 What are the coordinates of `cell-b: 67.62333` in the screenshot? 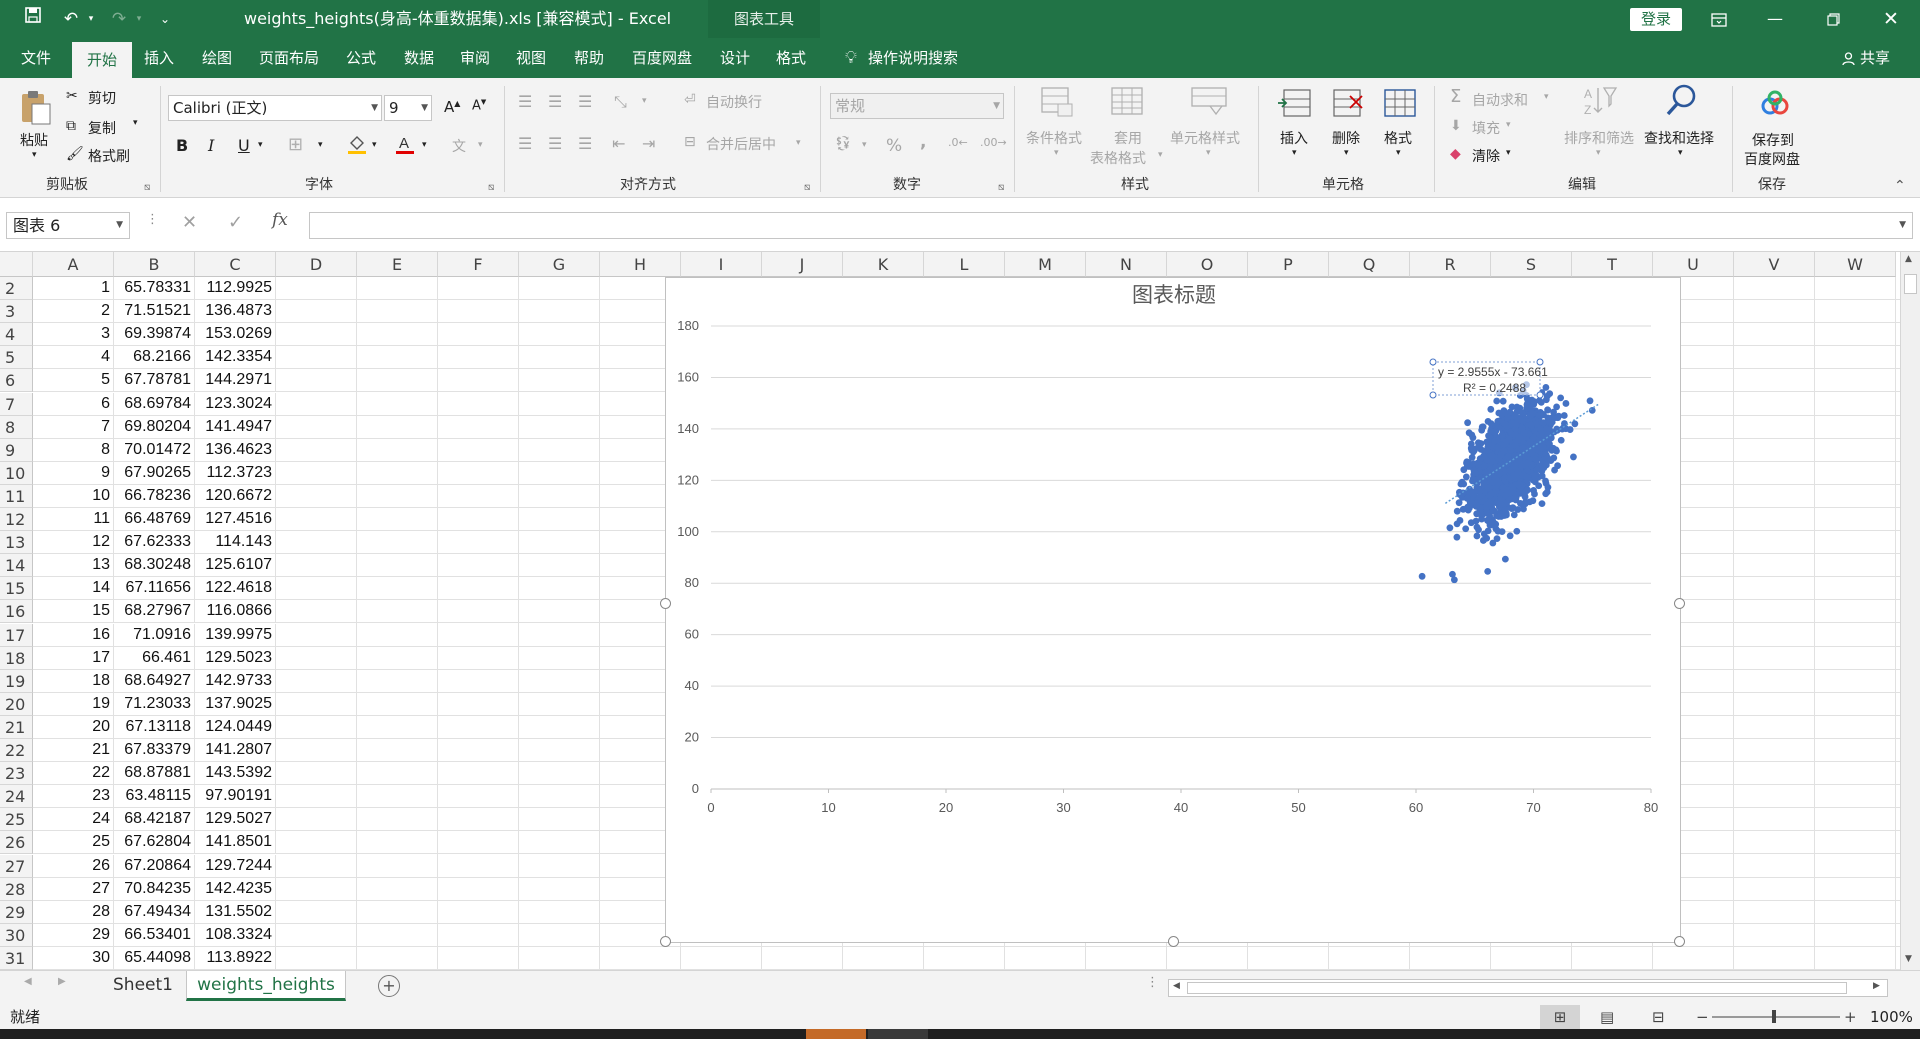 It's located at (154, 543).